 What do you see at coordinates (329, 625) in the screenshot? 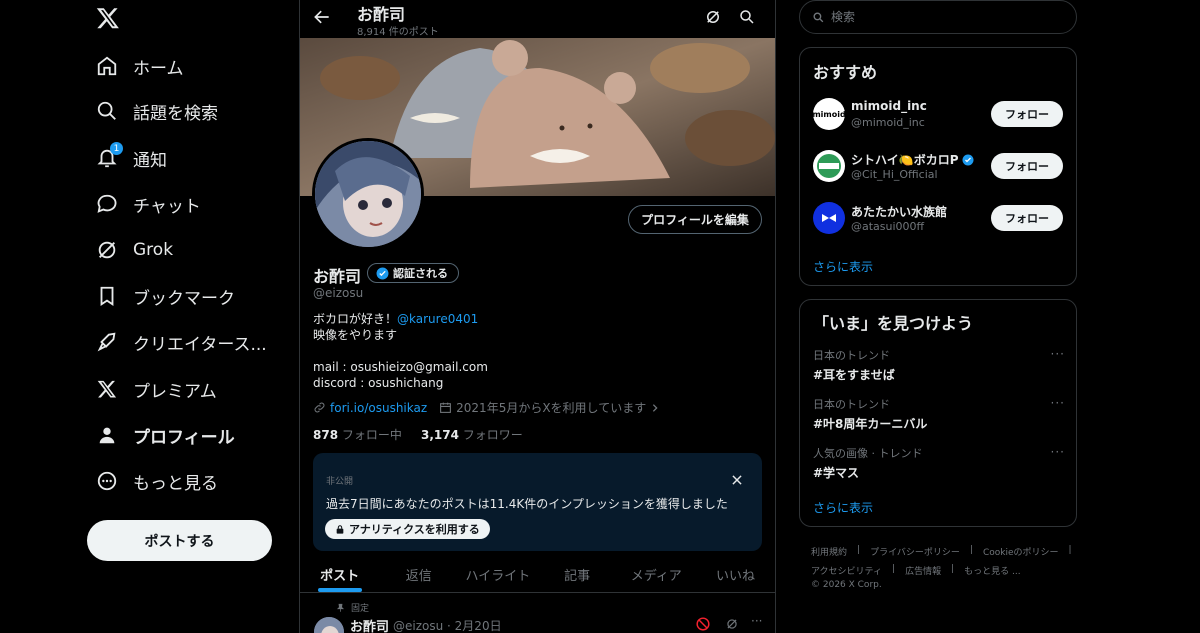
I see `post-avatar` at bounding box center [329, 625].